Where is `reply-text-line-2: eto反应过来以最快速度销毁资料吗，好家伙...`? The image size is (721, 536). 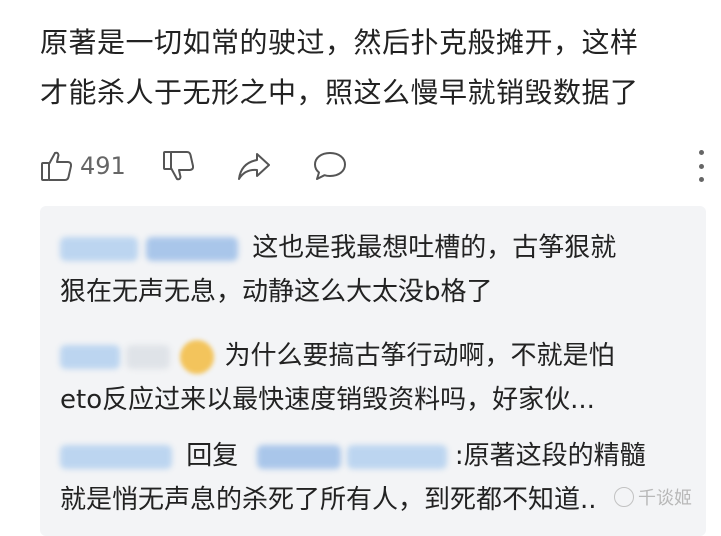
reply-text-line-2: eto反应过来以最快速度销毁资料吗，好家伙... is located at coordinates (327, 400).